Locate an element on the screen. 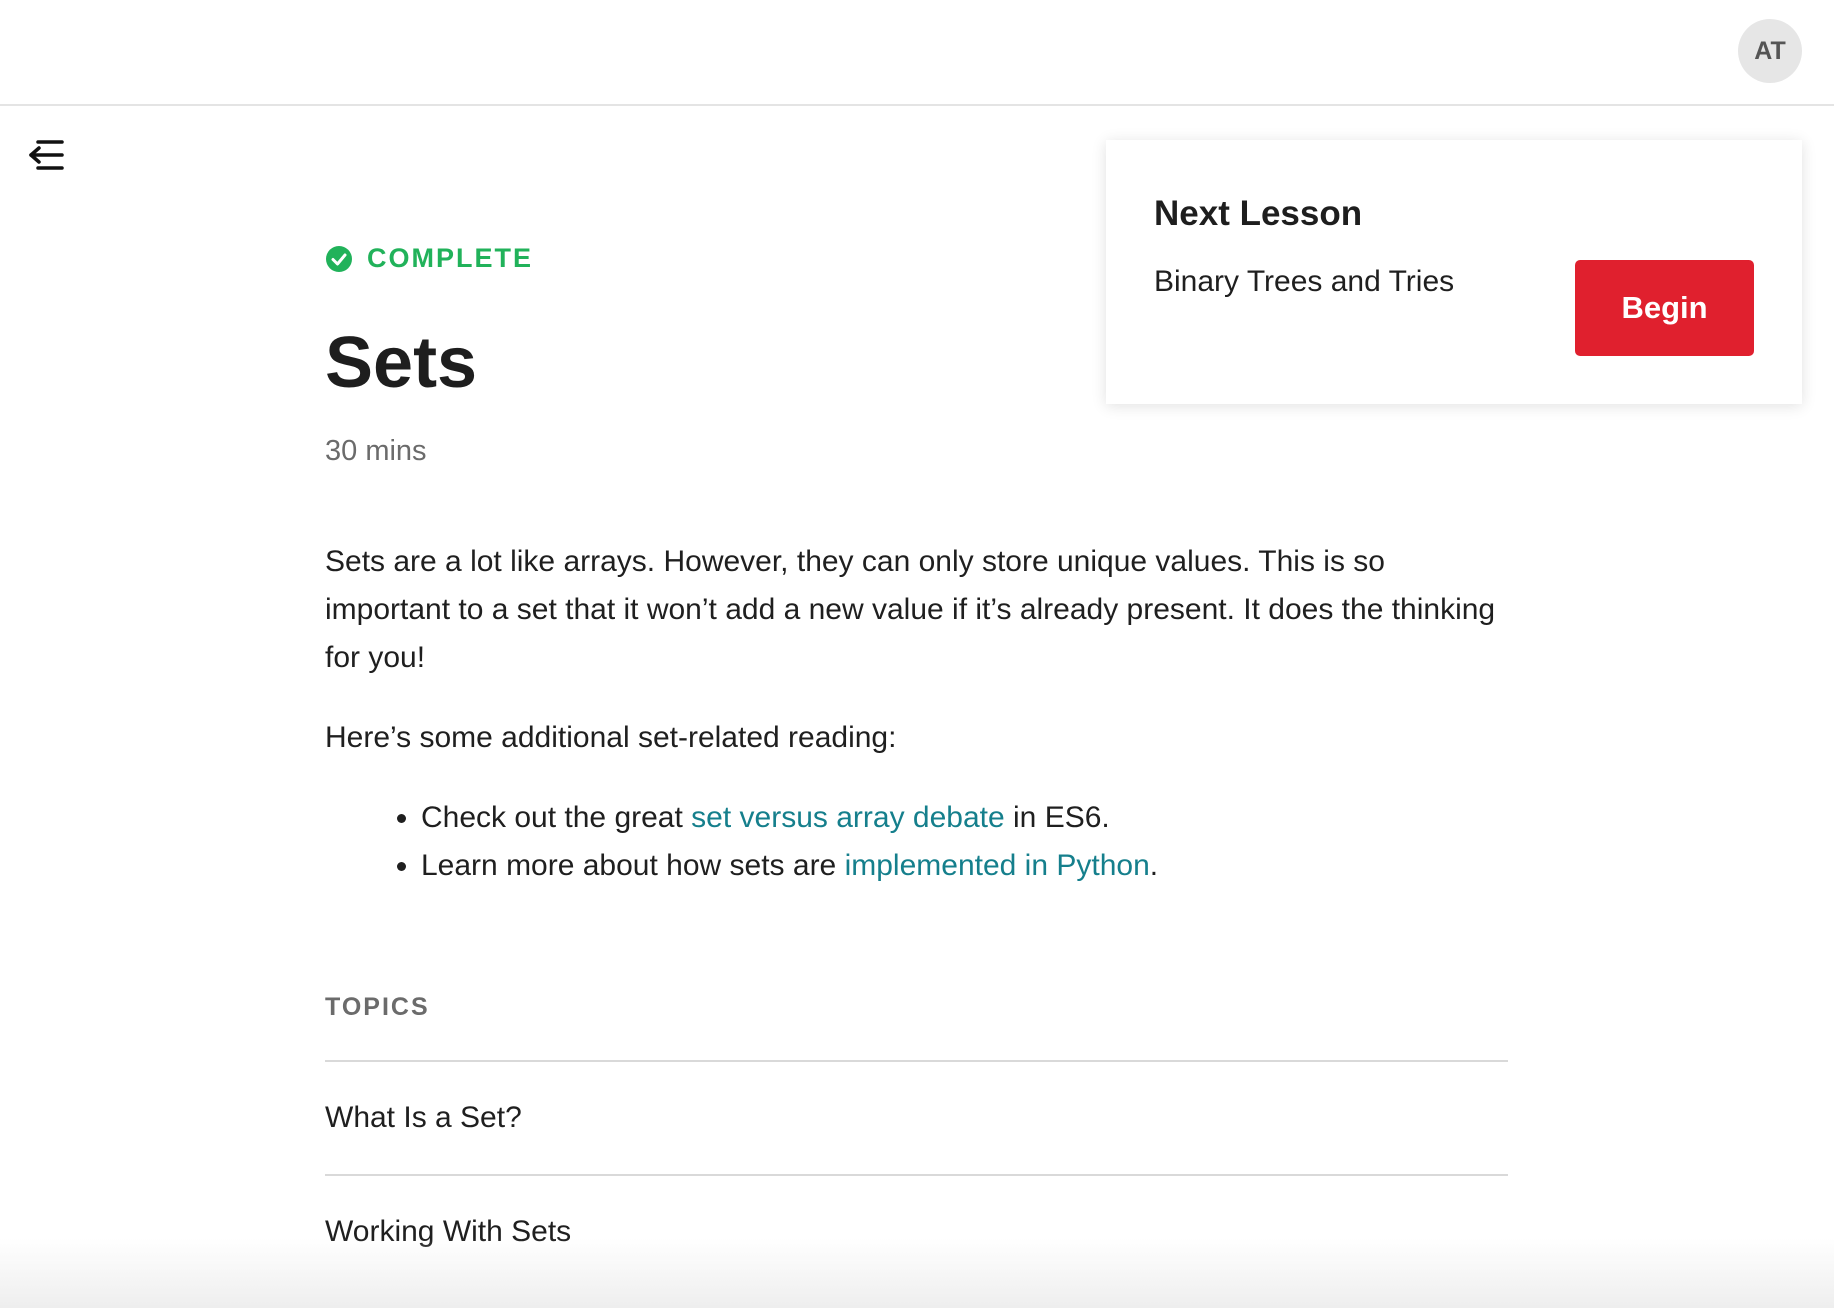 This screenshot has width=1834, height=1308. page-title: Sets is located at coordinates (401, 363).